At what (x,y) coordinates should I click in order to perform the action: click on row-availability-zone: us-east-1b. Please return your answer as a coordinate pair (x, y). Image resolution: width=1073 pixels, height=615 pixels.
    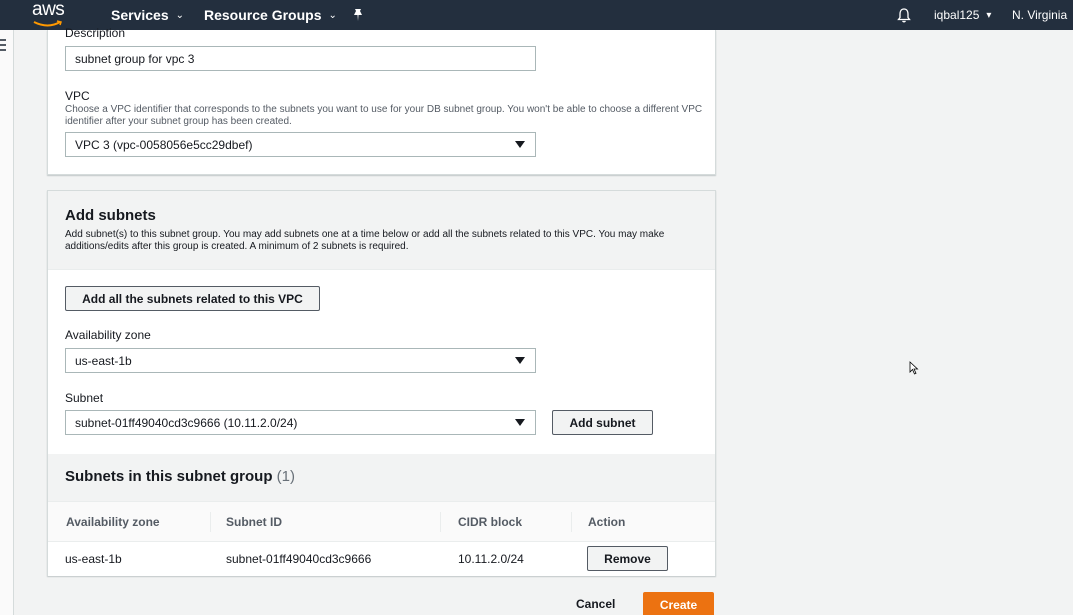
    Looking at the image, I should click on (93, 559).